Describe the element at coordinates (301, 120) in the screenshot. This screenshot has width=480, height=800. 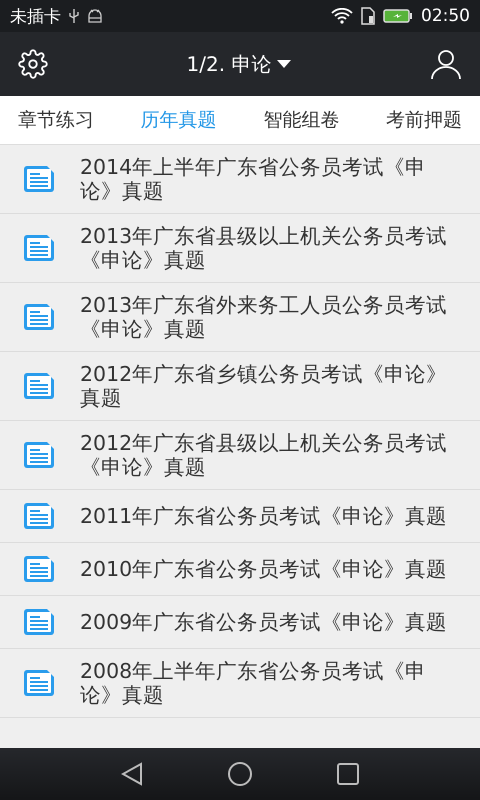
I see `tab: 智能组卷` at that location.